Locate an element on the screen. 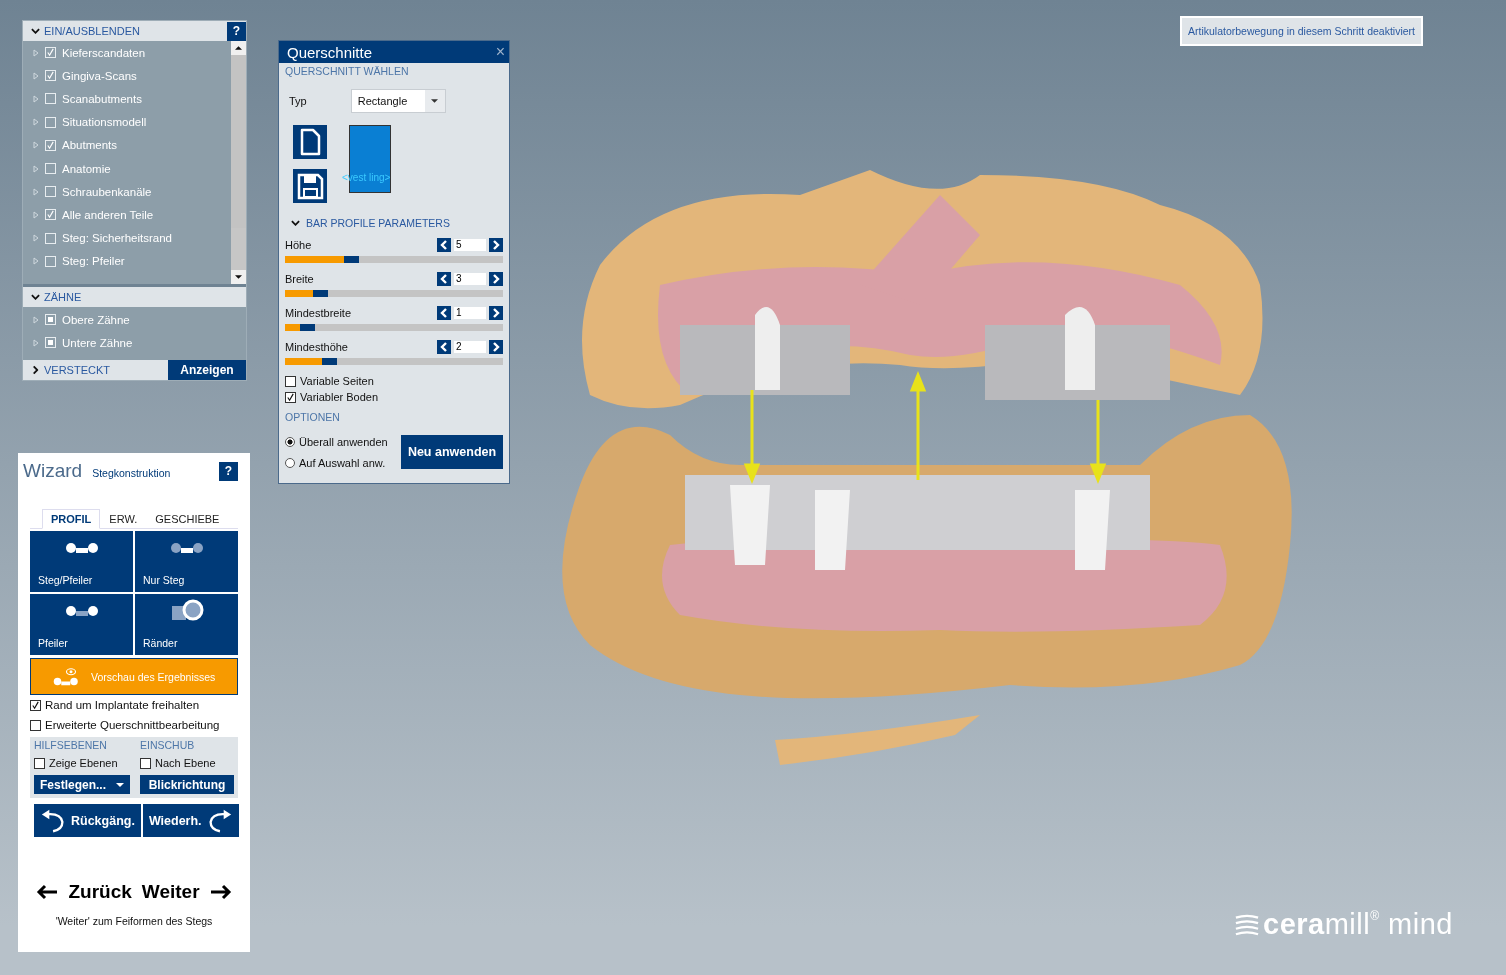 The image size is (1506, 975). apply-button: Neu anwenden is located at coordinates (452, 452).